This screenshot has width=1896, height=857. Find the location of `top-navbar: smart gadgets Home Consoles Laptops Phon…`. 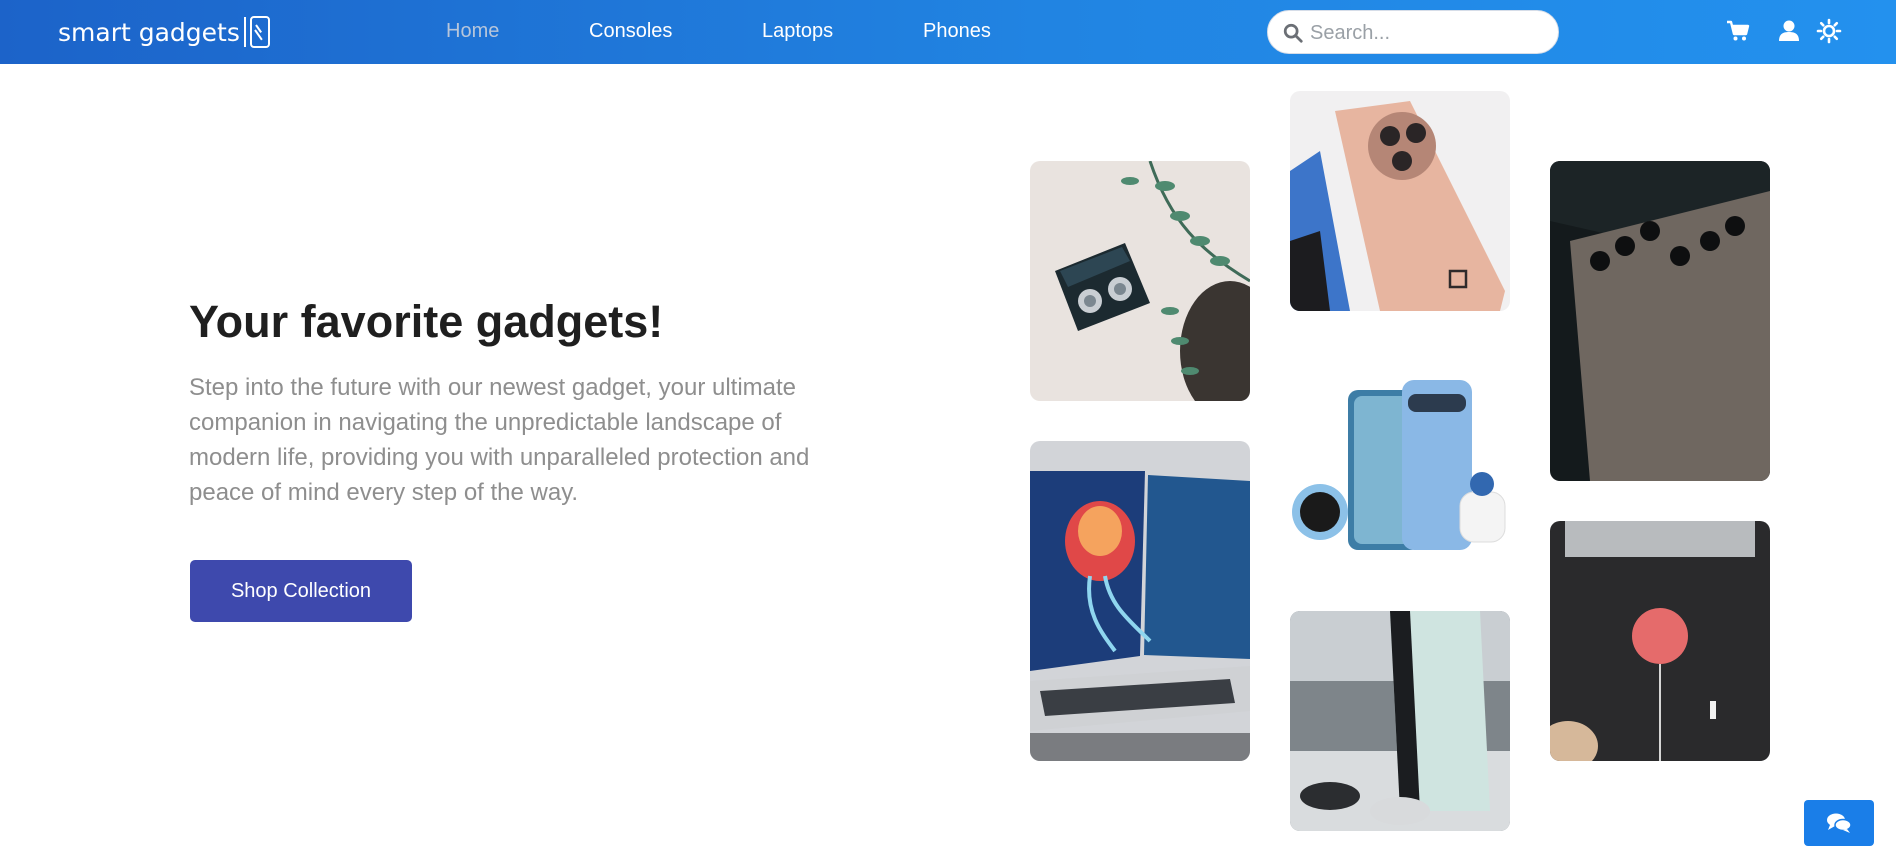

top-navbar: smart gadgets Home Consoles Laptops Phon… is located at coordinates (948, 32).